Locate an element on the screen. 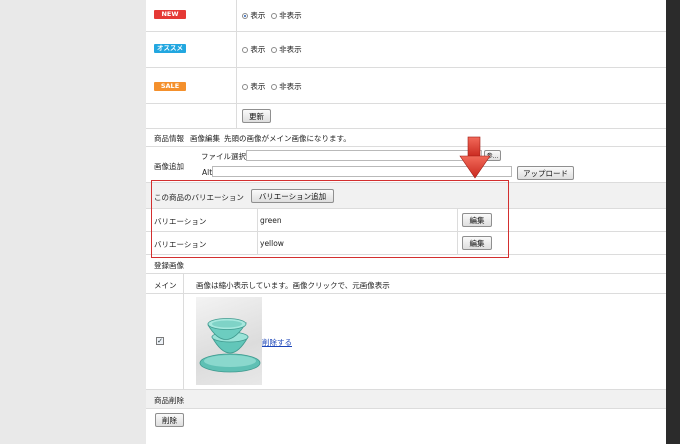 This screenshot has width=680, height=444. delete-product-button: 削除 is located at coordinates (169, 420).